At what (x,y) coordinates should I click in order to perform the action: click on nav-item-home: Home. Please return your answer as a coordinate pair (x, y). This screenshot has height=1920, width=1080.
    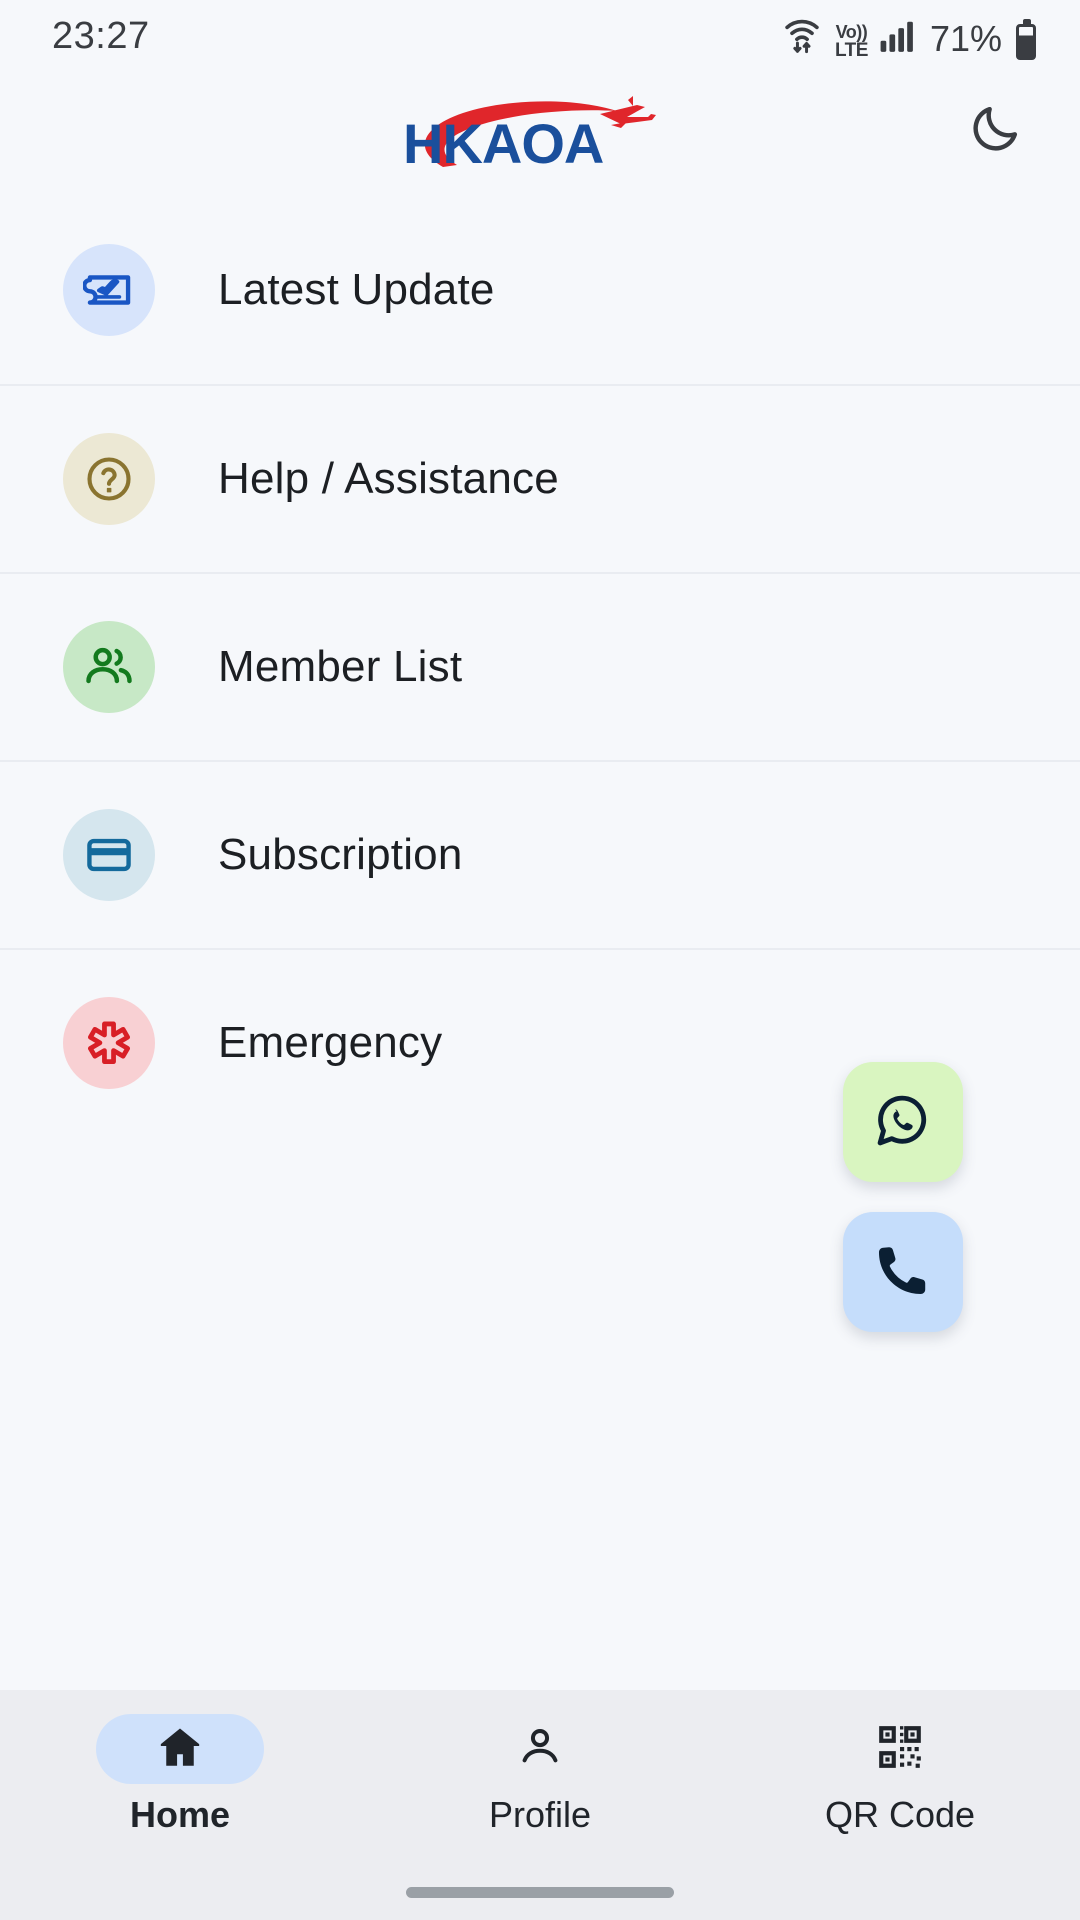
    Looking at the image, I should click on (180, 1775).